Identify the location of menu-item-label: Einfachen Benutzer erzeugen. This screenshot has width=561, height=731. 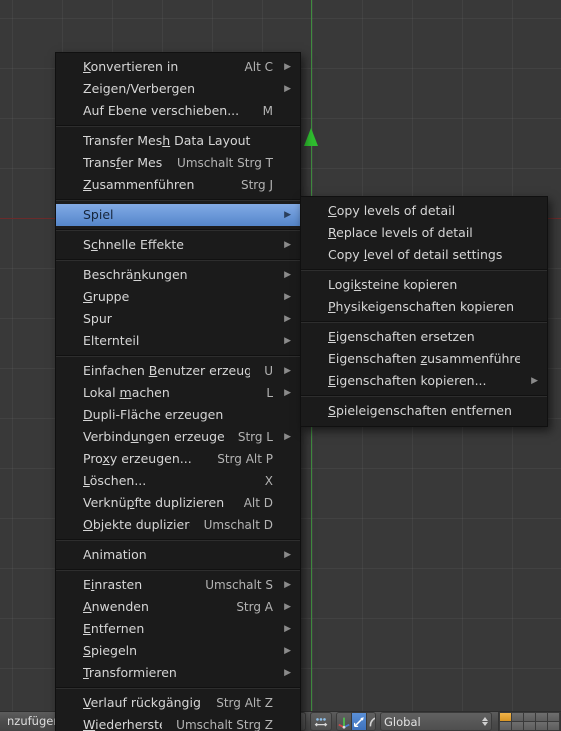
(167, 370).